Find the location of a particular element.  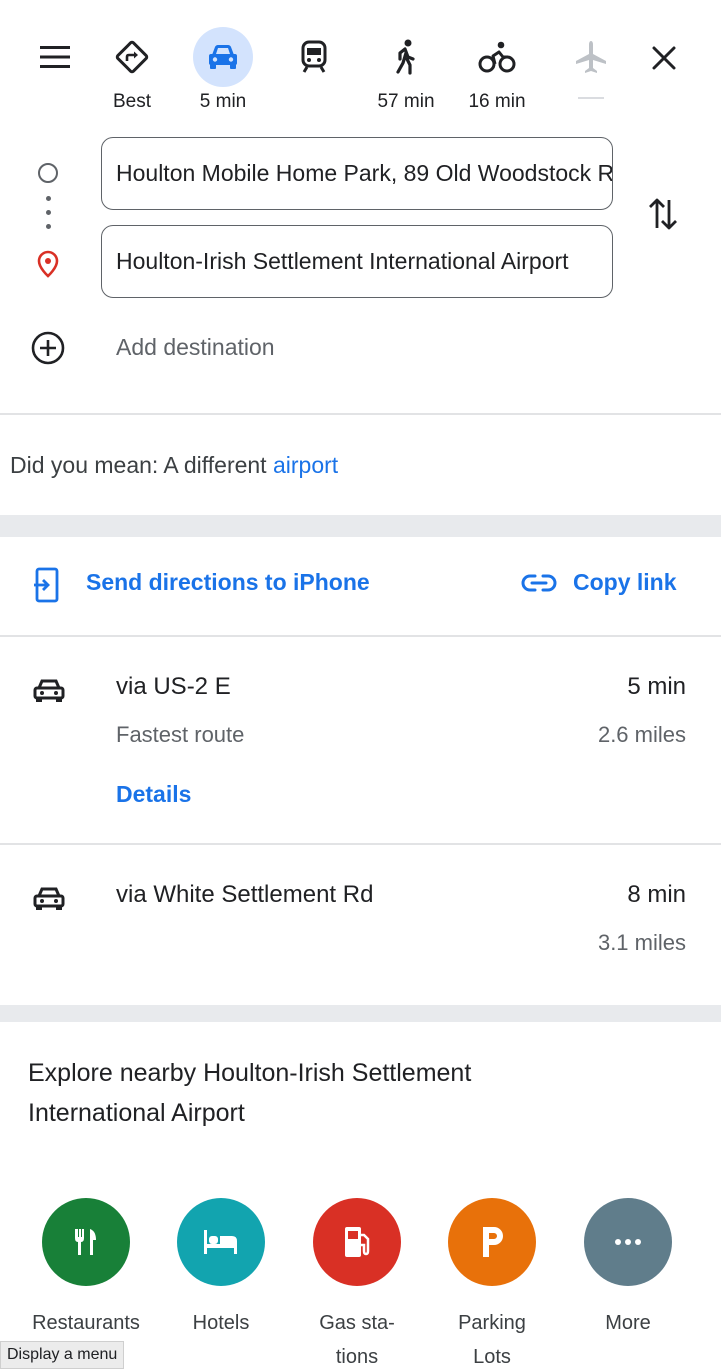

swap-arrows-icon is located at coordinates (663, 214).